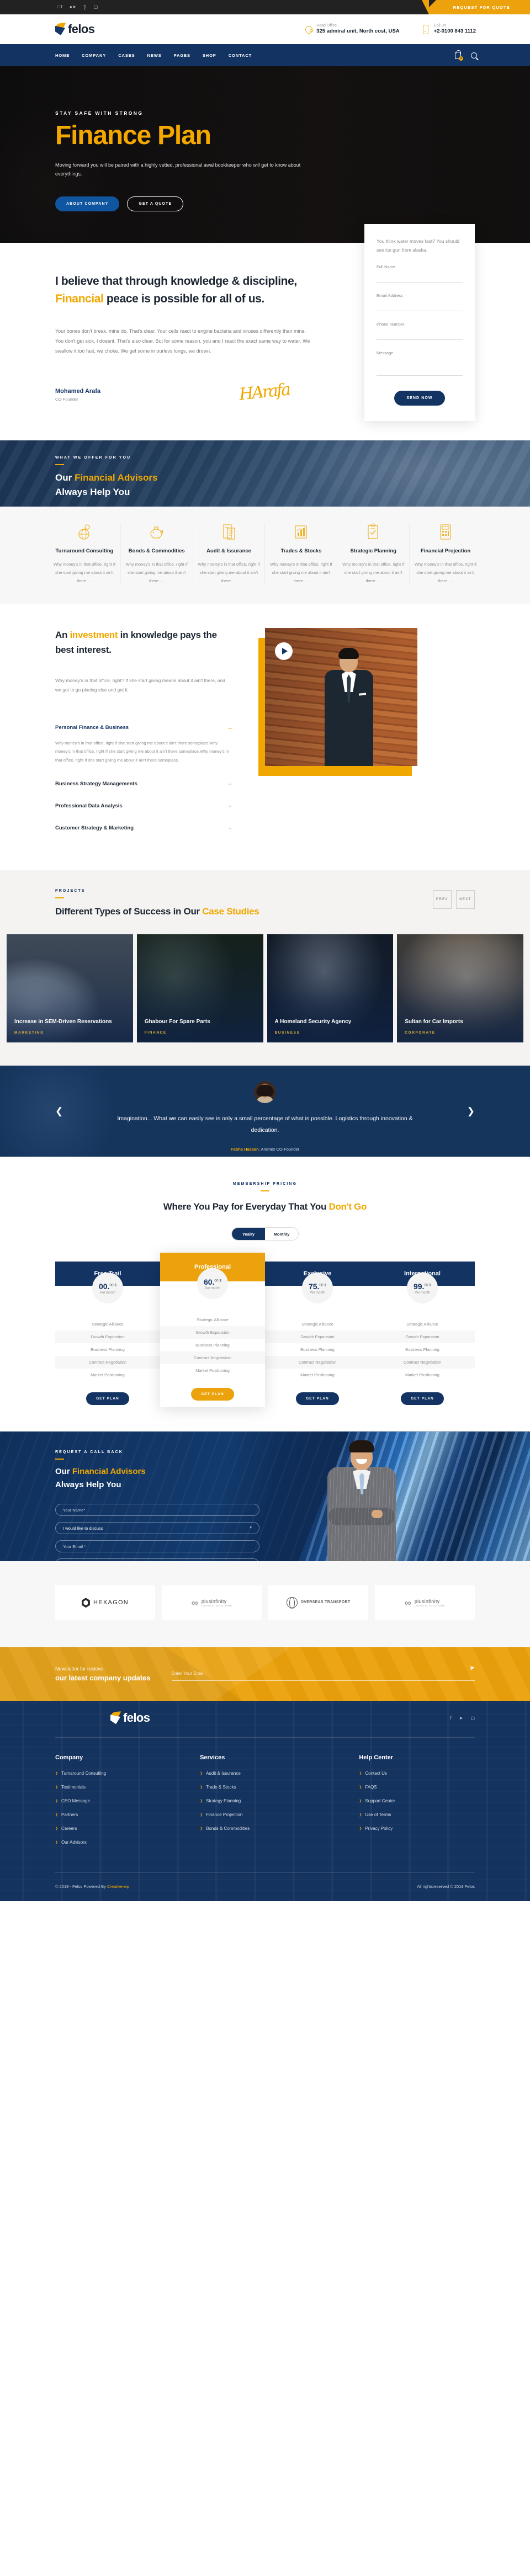  I want to click on footer-social-list: f ➤ ▢, so click(463, 1718).